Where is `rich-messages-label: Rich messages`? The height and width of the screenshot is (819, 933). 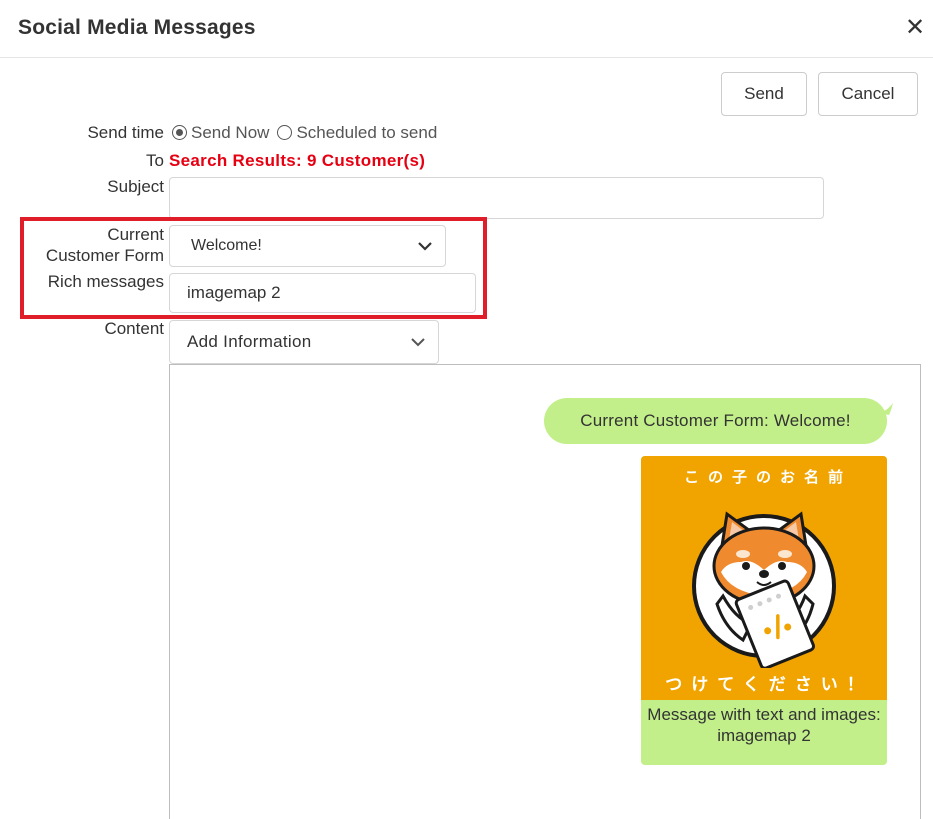
rich-messages-label: Rich messages is located at coordinates (105, 281).